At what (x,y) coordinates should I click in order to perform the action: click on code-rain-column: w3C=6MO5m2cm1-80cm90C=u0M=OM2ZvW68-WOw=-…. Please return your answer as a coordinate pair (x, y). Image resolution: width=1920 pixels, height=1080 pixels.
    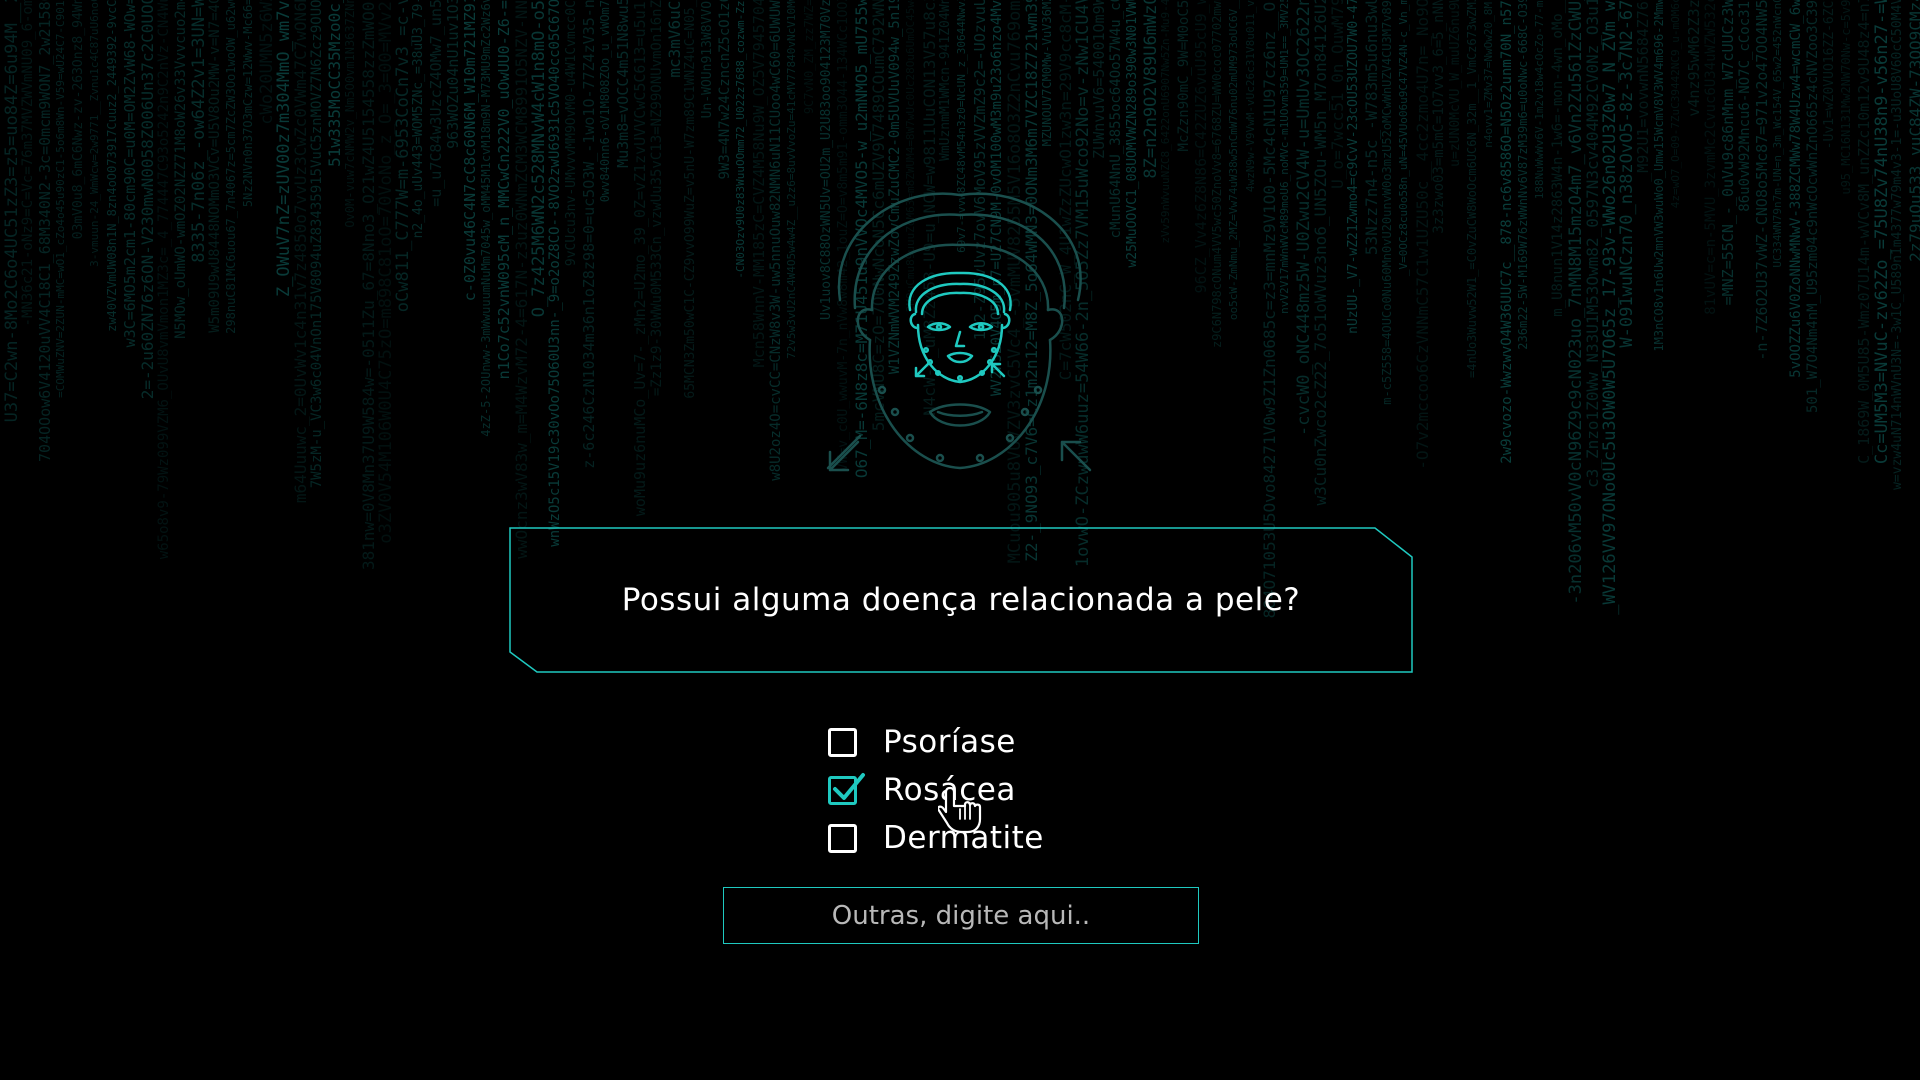
    Looking at the image, I should click on (130, 174).